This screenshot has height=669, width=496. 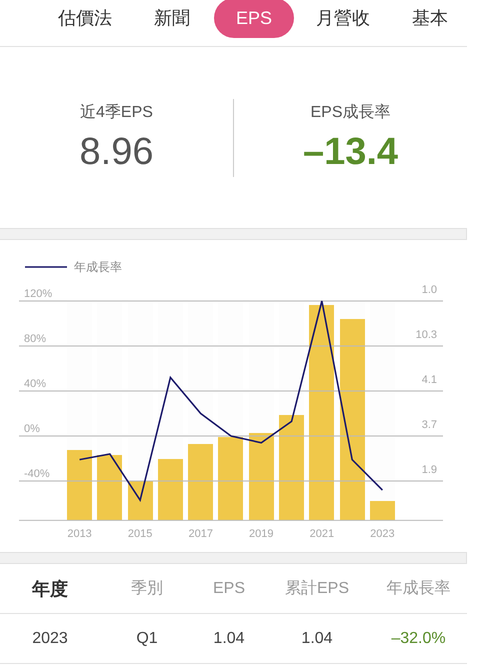 I want to click on axis-label: 3.7, so click(x=429, y=425).